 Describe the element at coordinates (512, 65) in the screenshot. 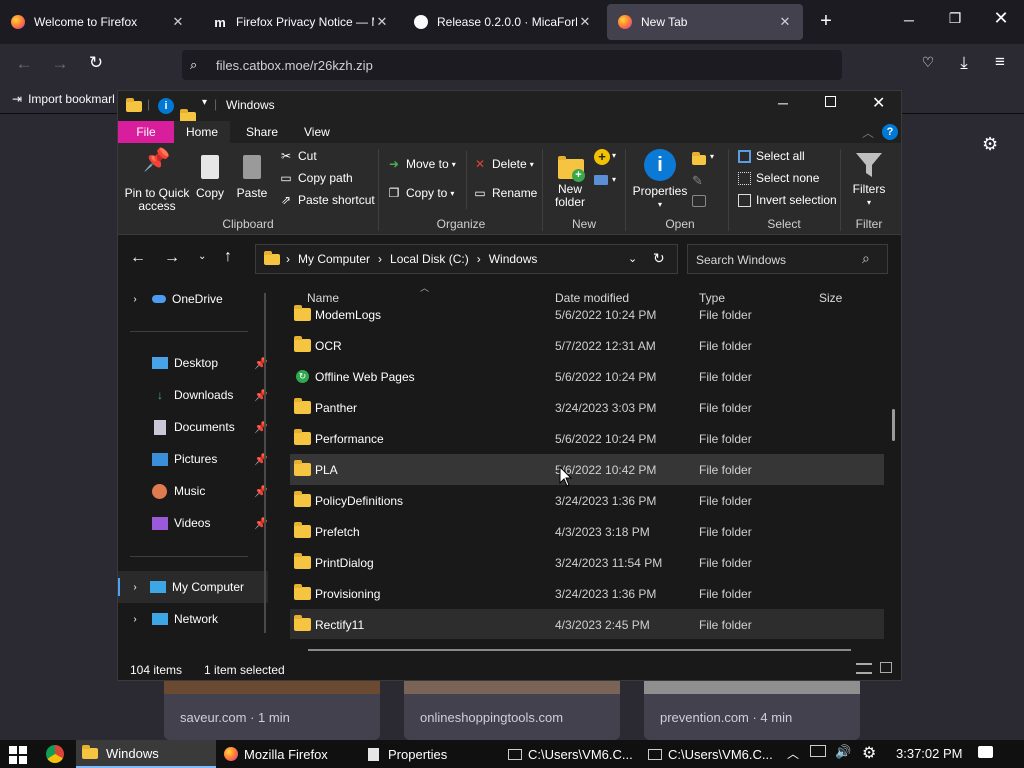

I see `url-bar: ⌕ files.catbox.moe/r26kzh.zip` at that location.